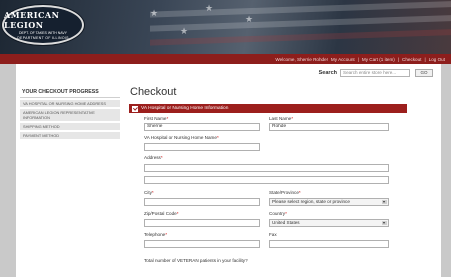  What do you see at coordinates (311, 201) in the screenshot?
I see `state-selected-value: Please select region, state or province` at bounding box center [311, 201].